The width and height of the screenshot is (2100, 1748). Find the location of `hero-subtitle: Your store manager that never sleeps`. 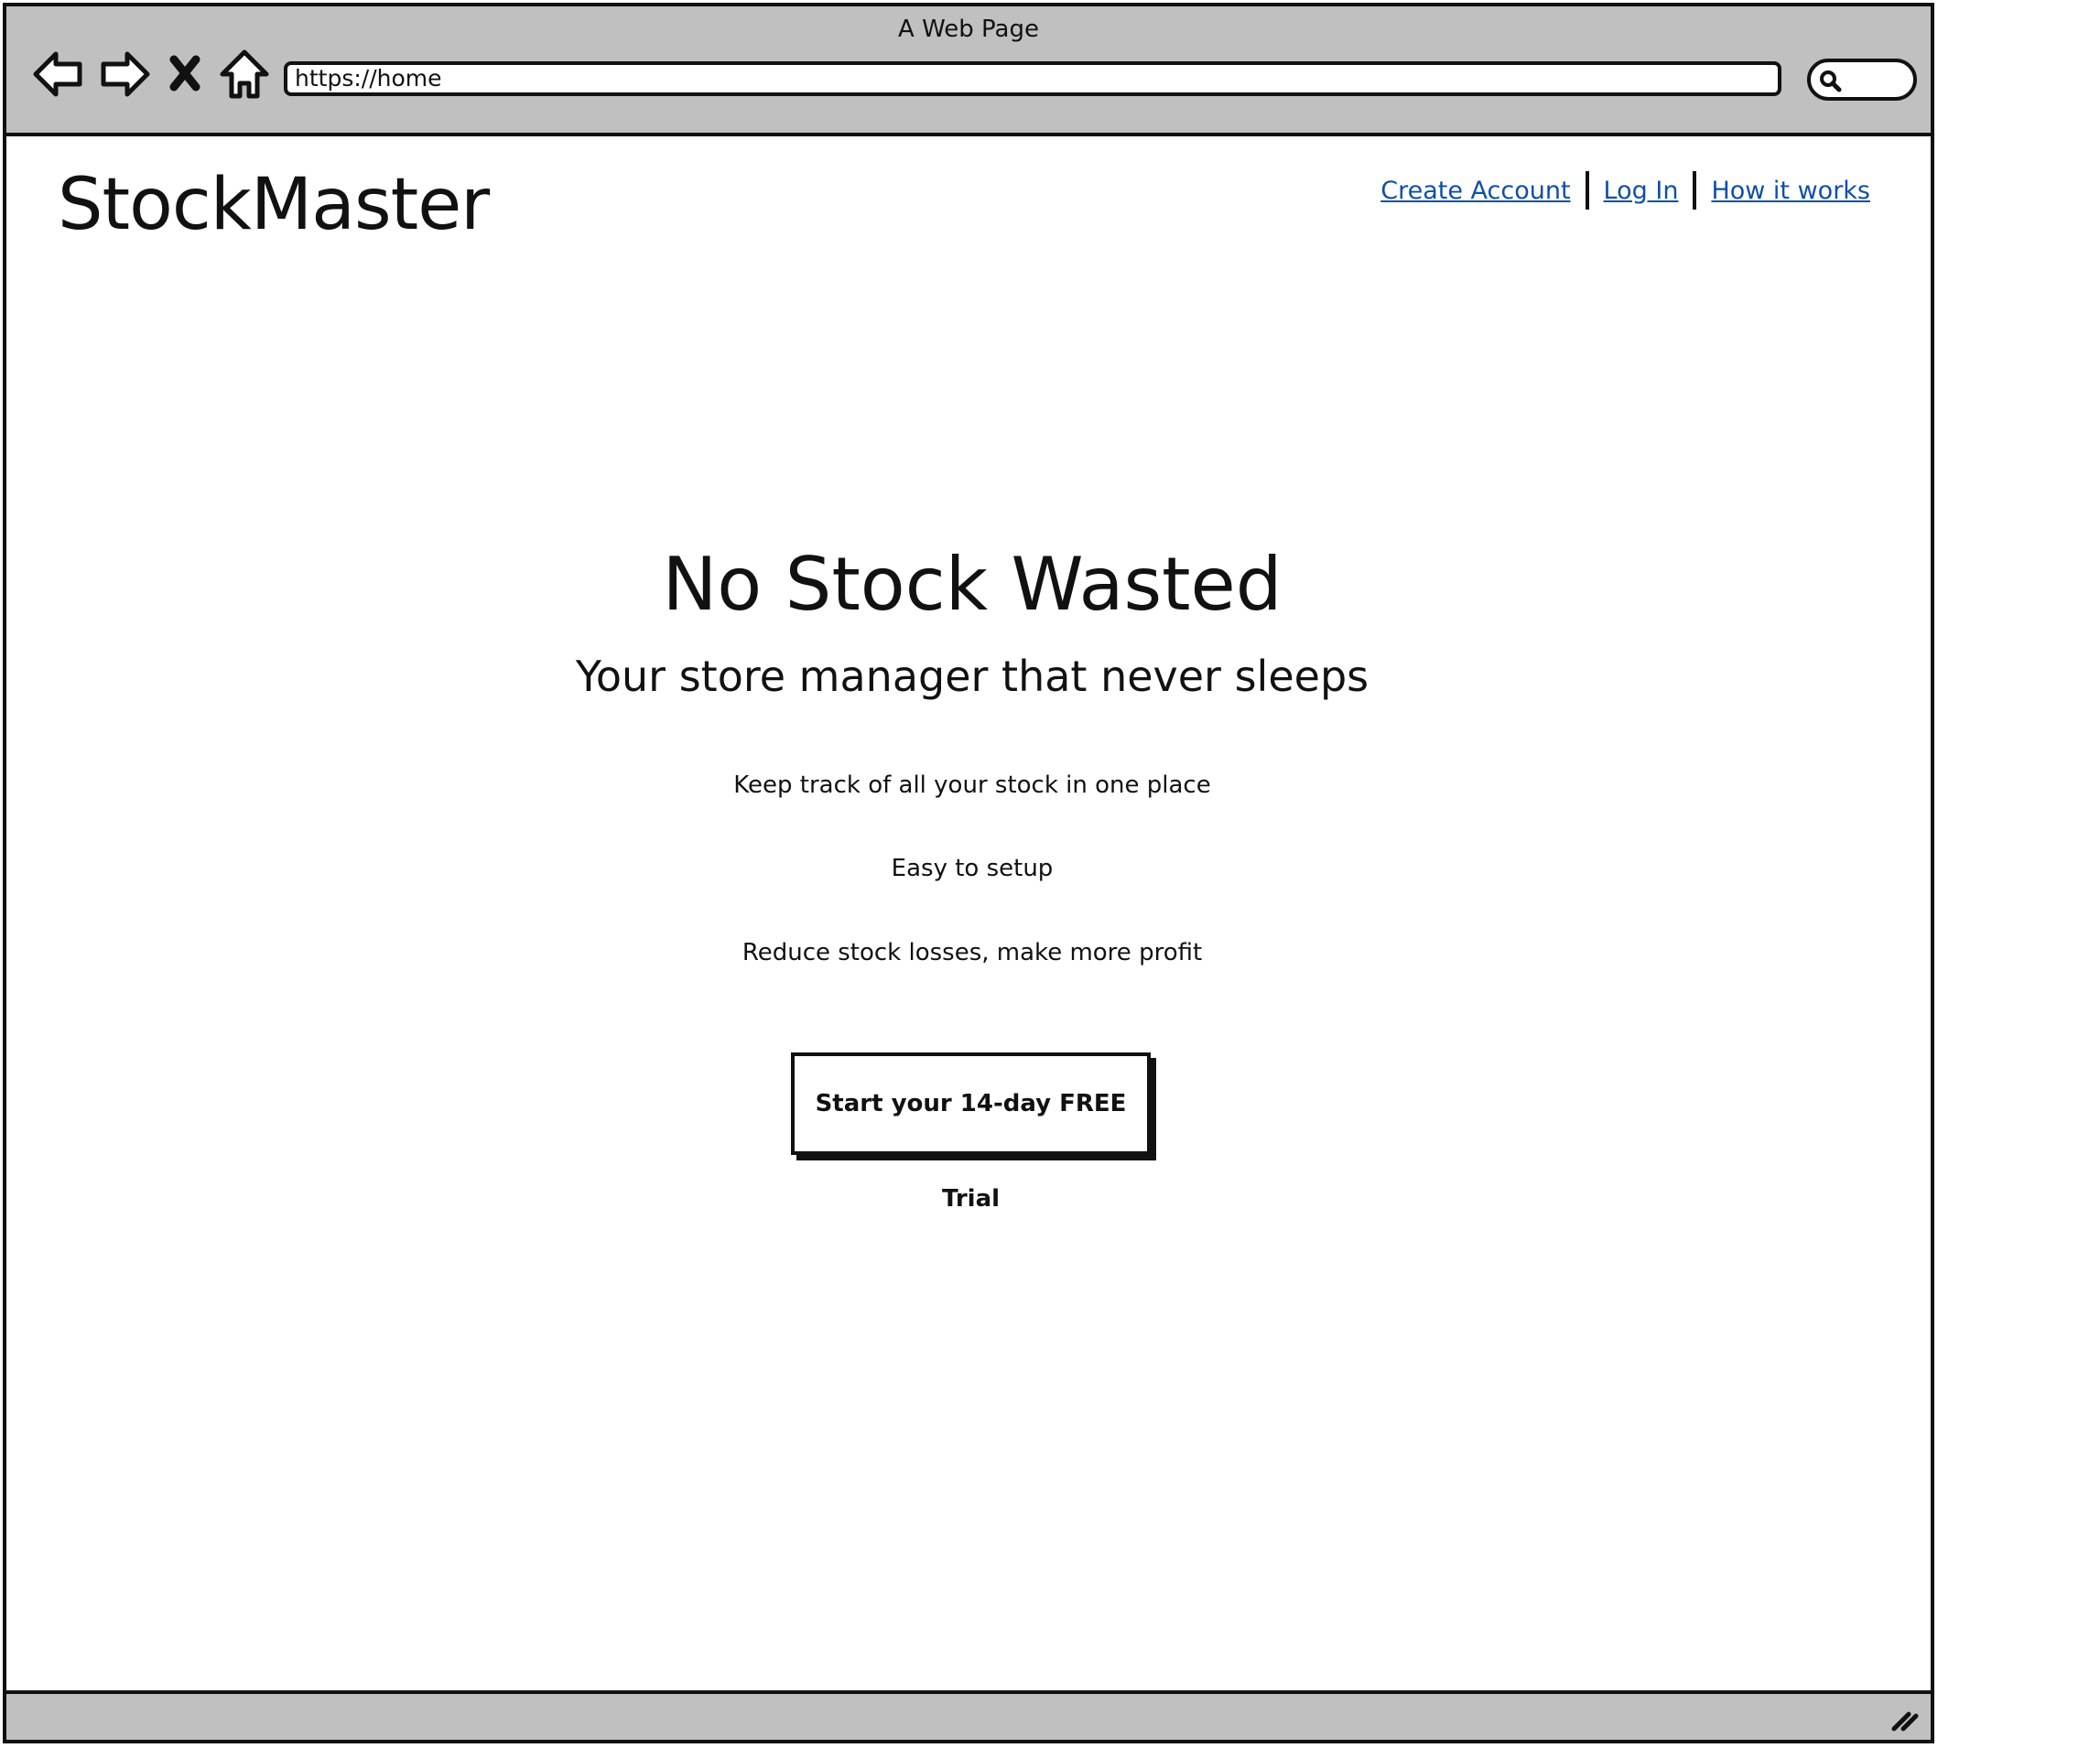

hero-subtitle: Your store manager that never sleeps is located at coordinates (972, 676).